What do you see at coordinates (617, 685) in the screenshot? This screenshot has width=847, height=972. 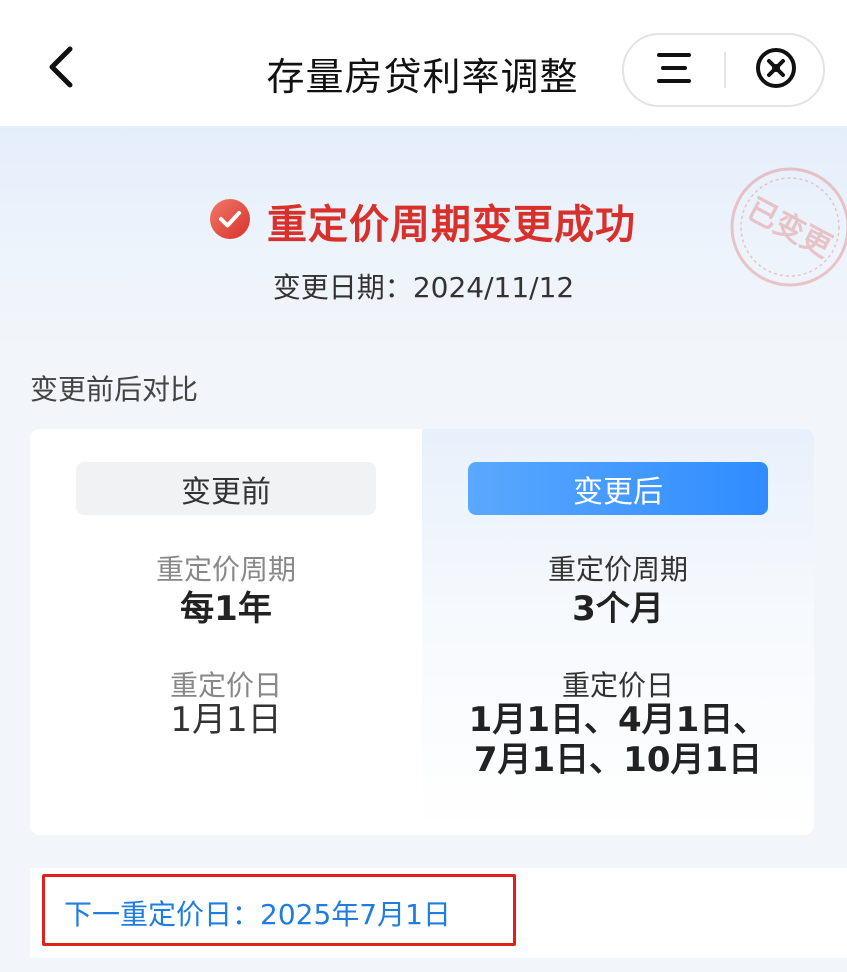 I see `after-day-label: 重定价日` at bounding box center [617, 685].